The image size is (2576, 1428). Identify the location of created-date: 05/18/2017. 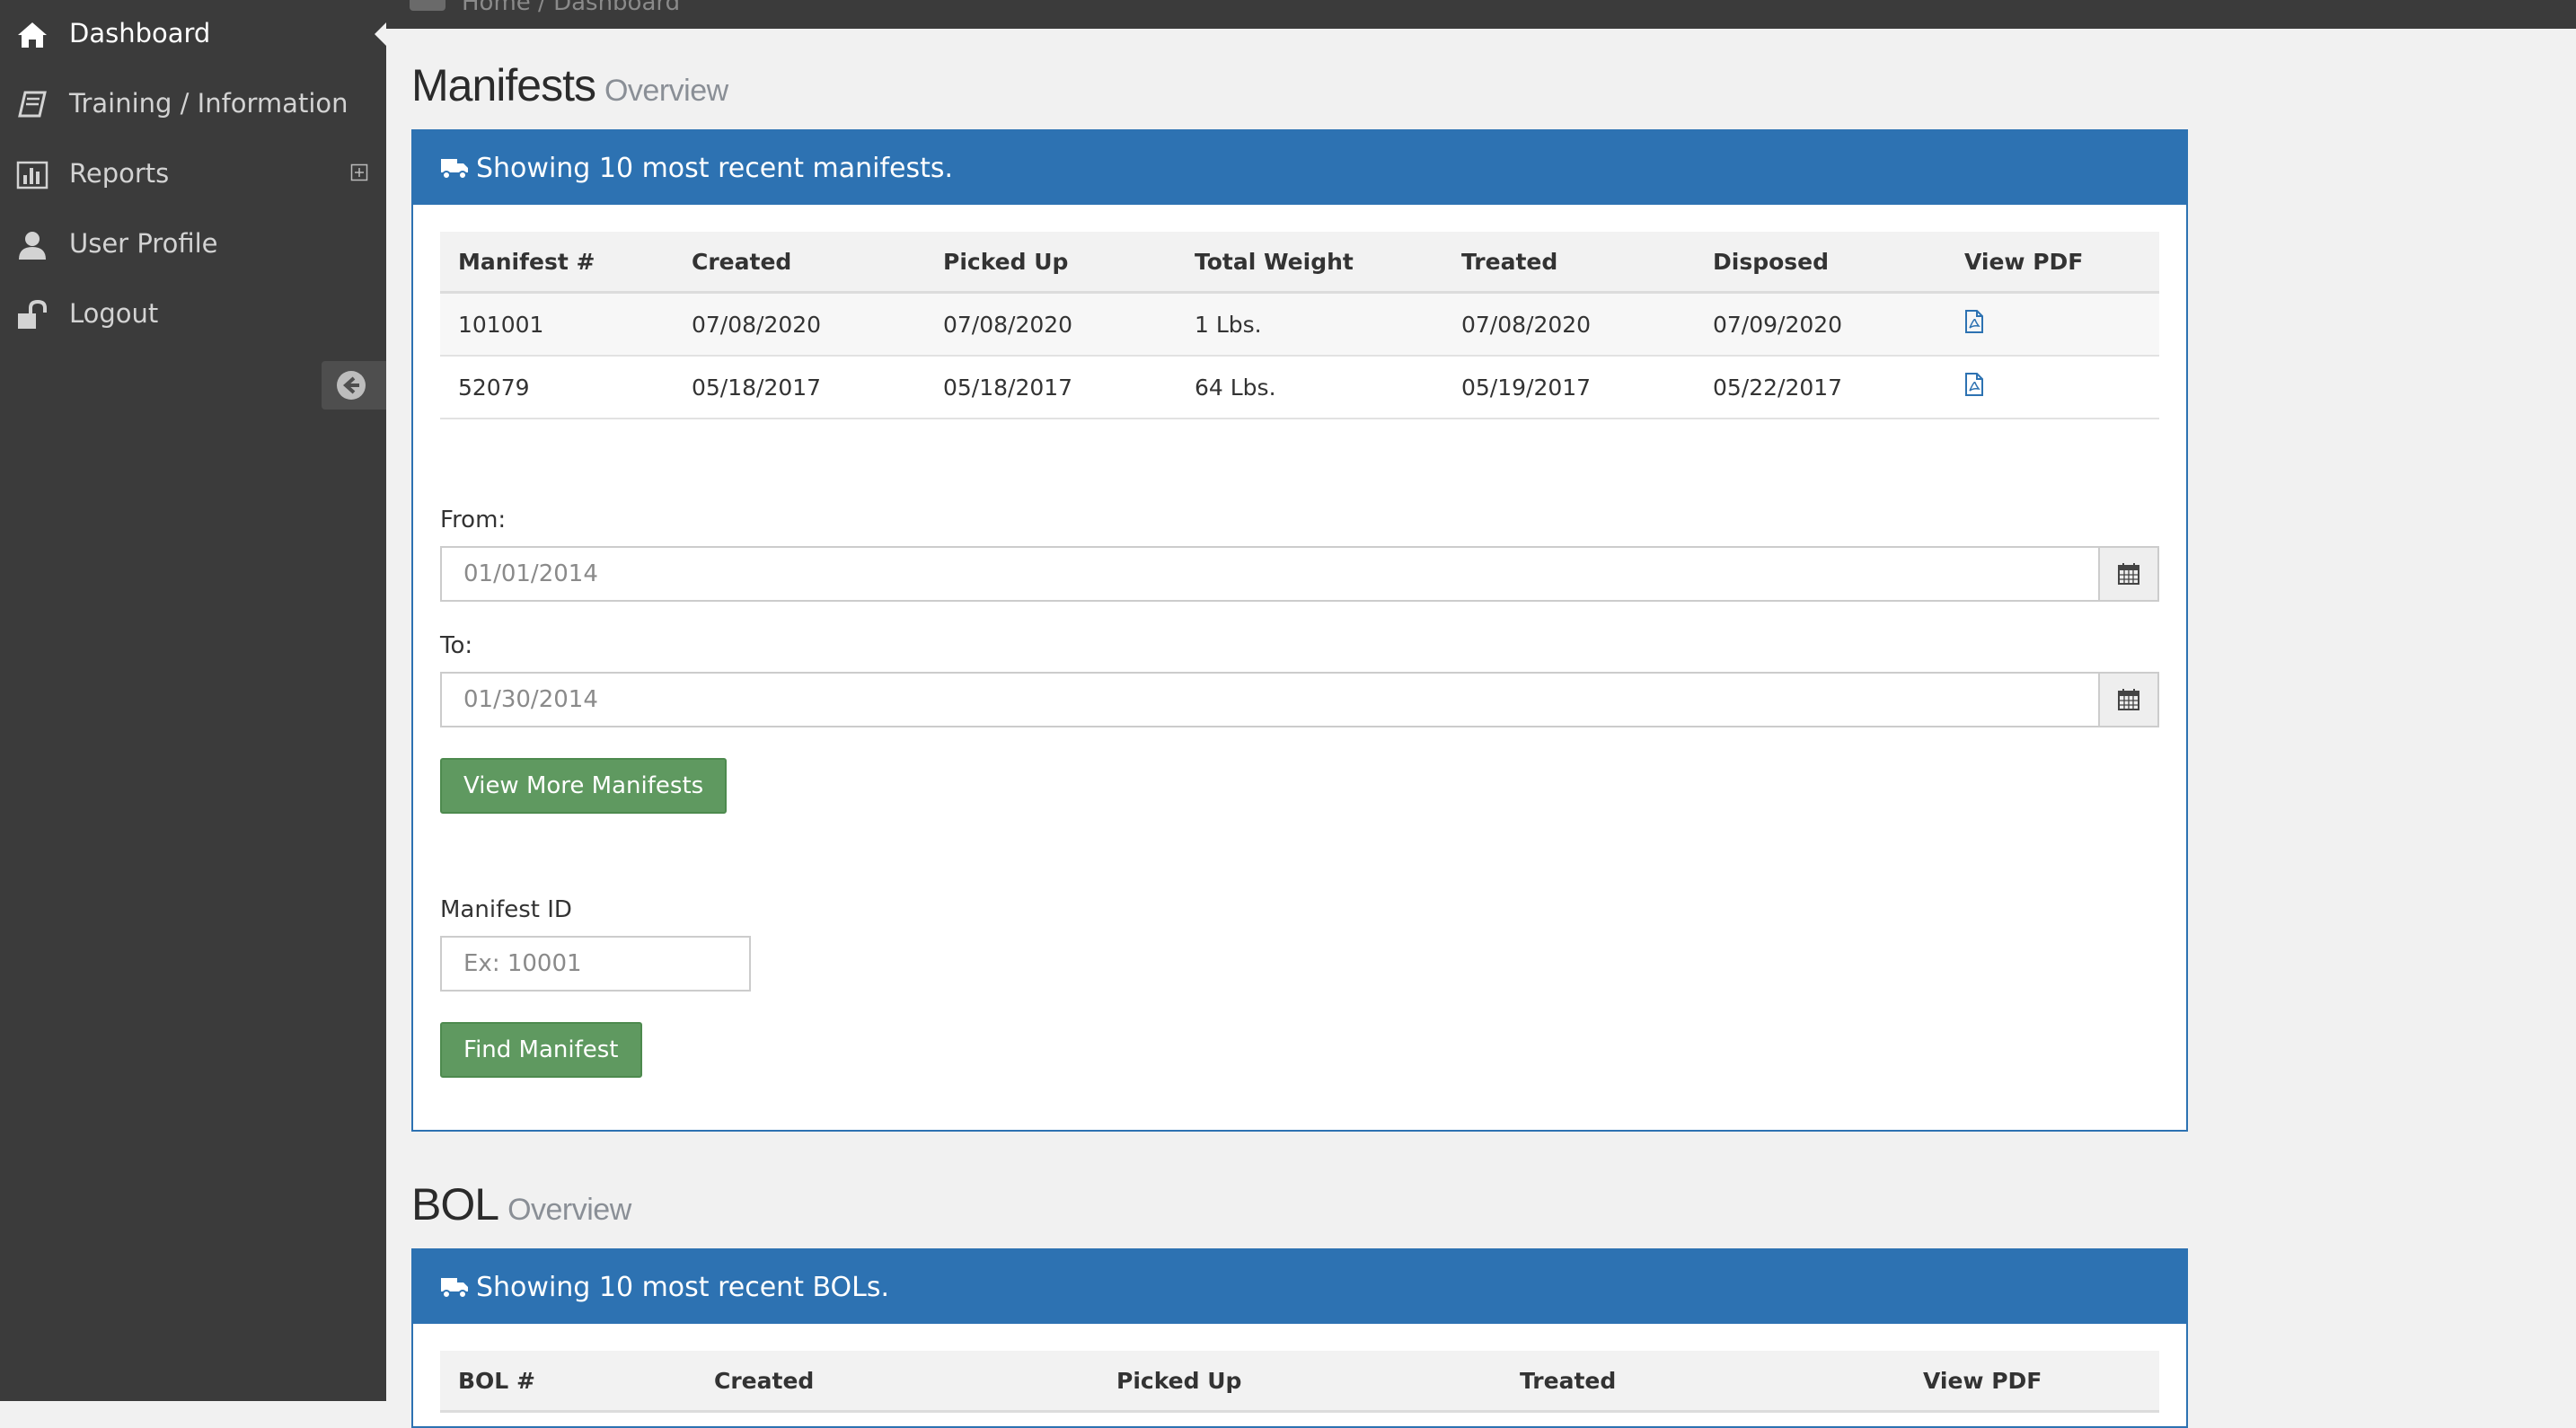
(799, 387).